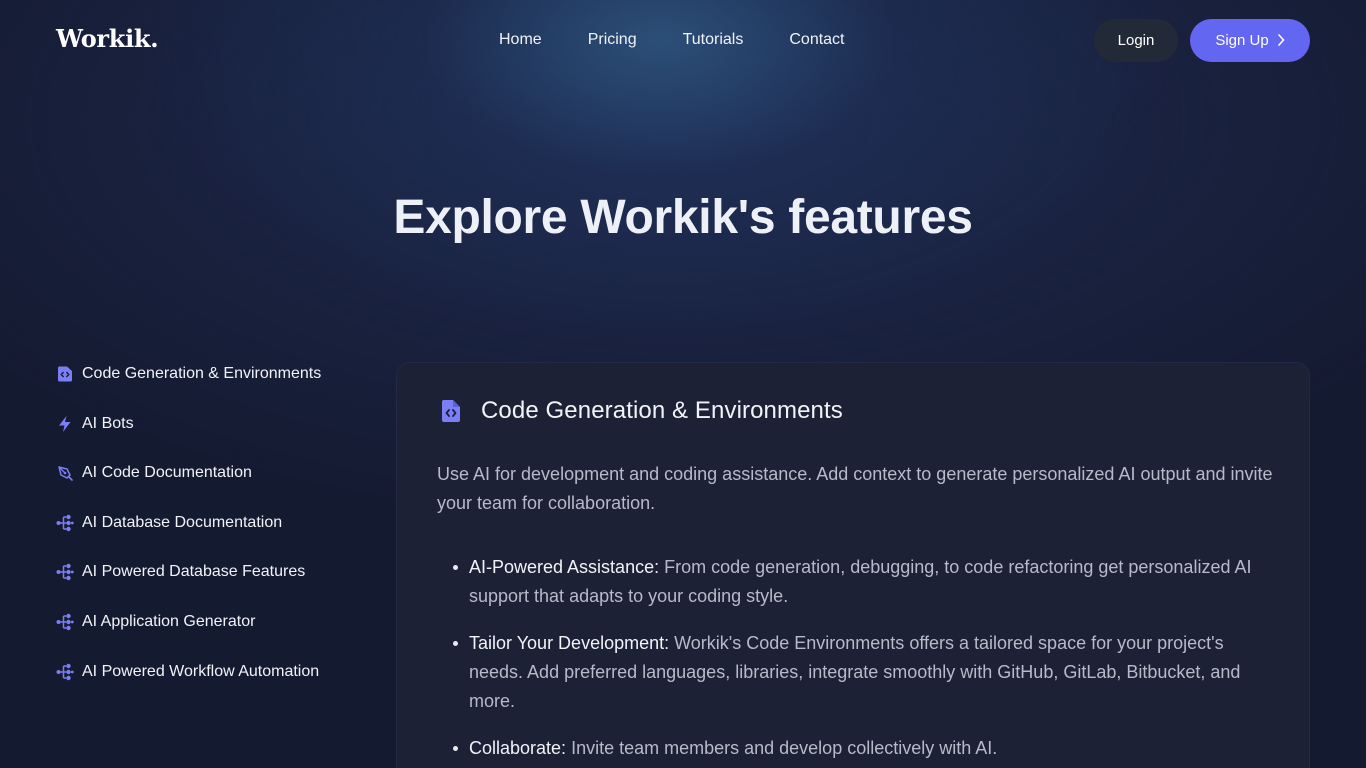 Image resolution: width=1366 pixels, height=768 pixels. I want to click on card-title: Code Generation & Environments, so click(662, 410).